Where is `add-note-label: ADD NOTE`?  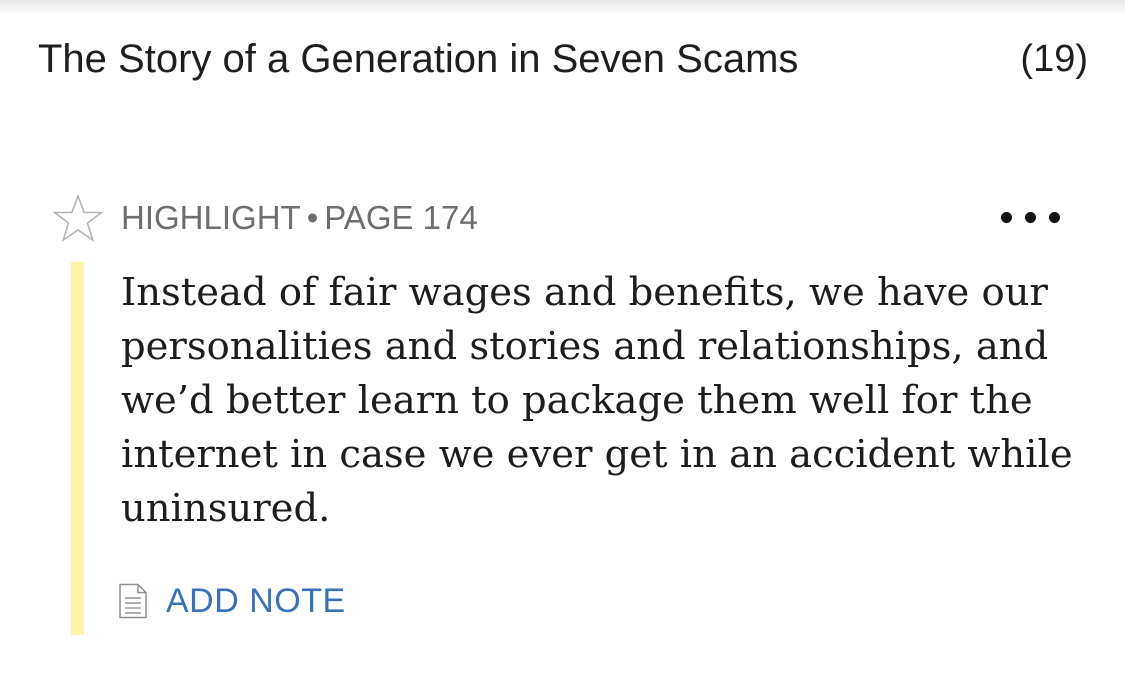
add-note-label: ADD NOTE is located at coordinates (256, 601).